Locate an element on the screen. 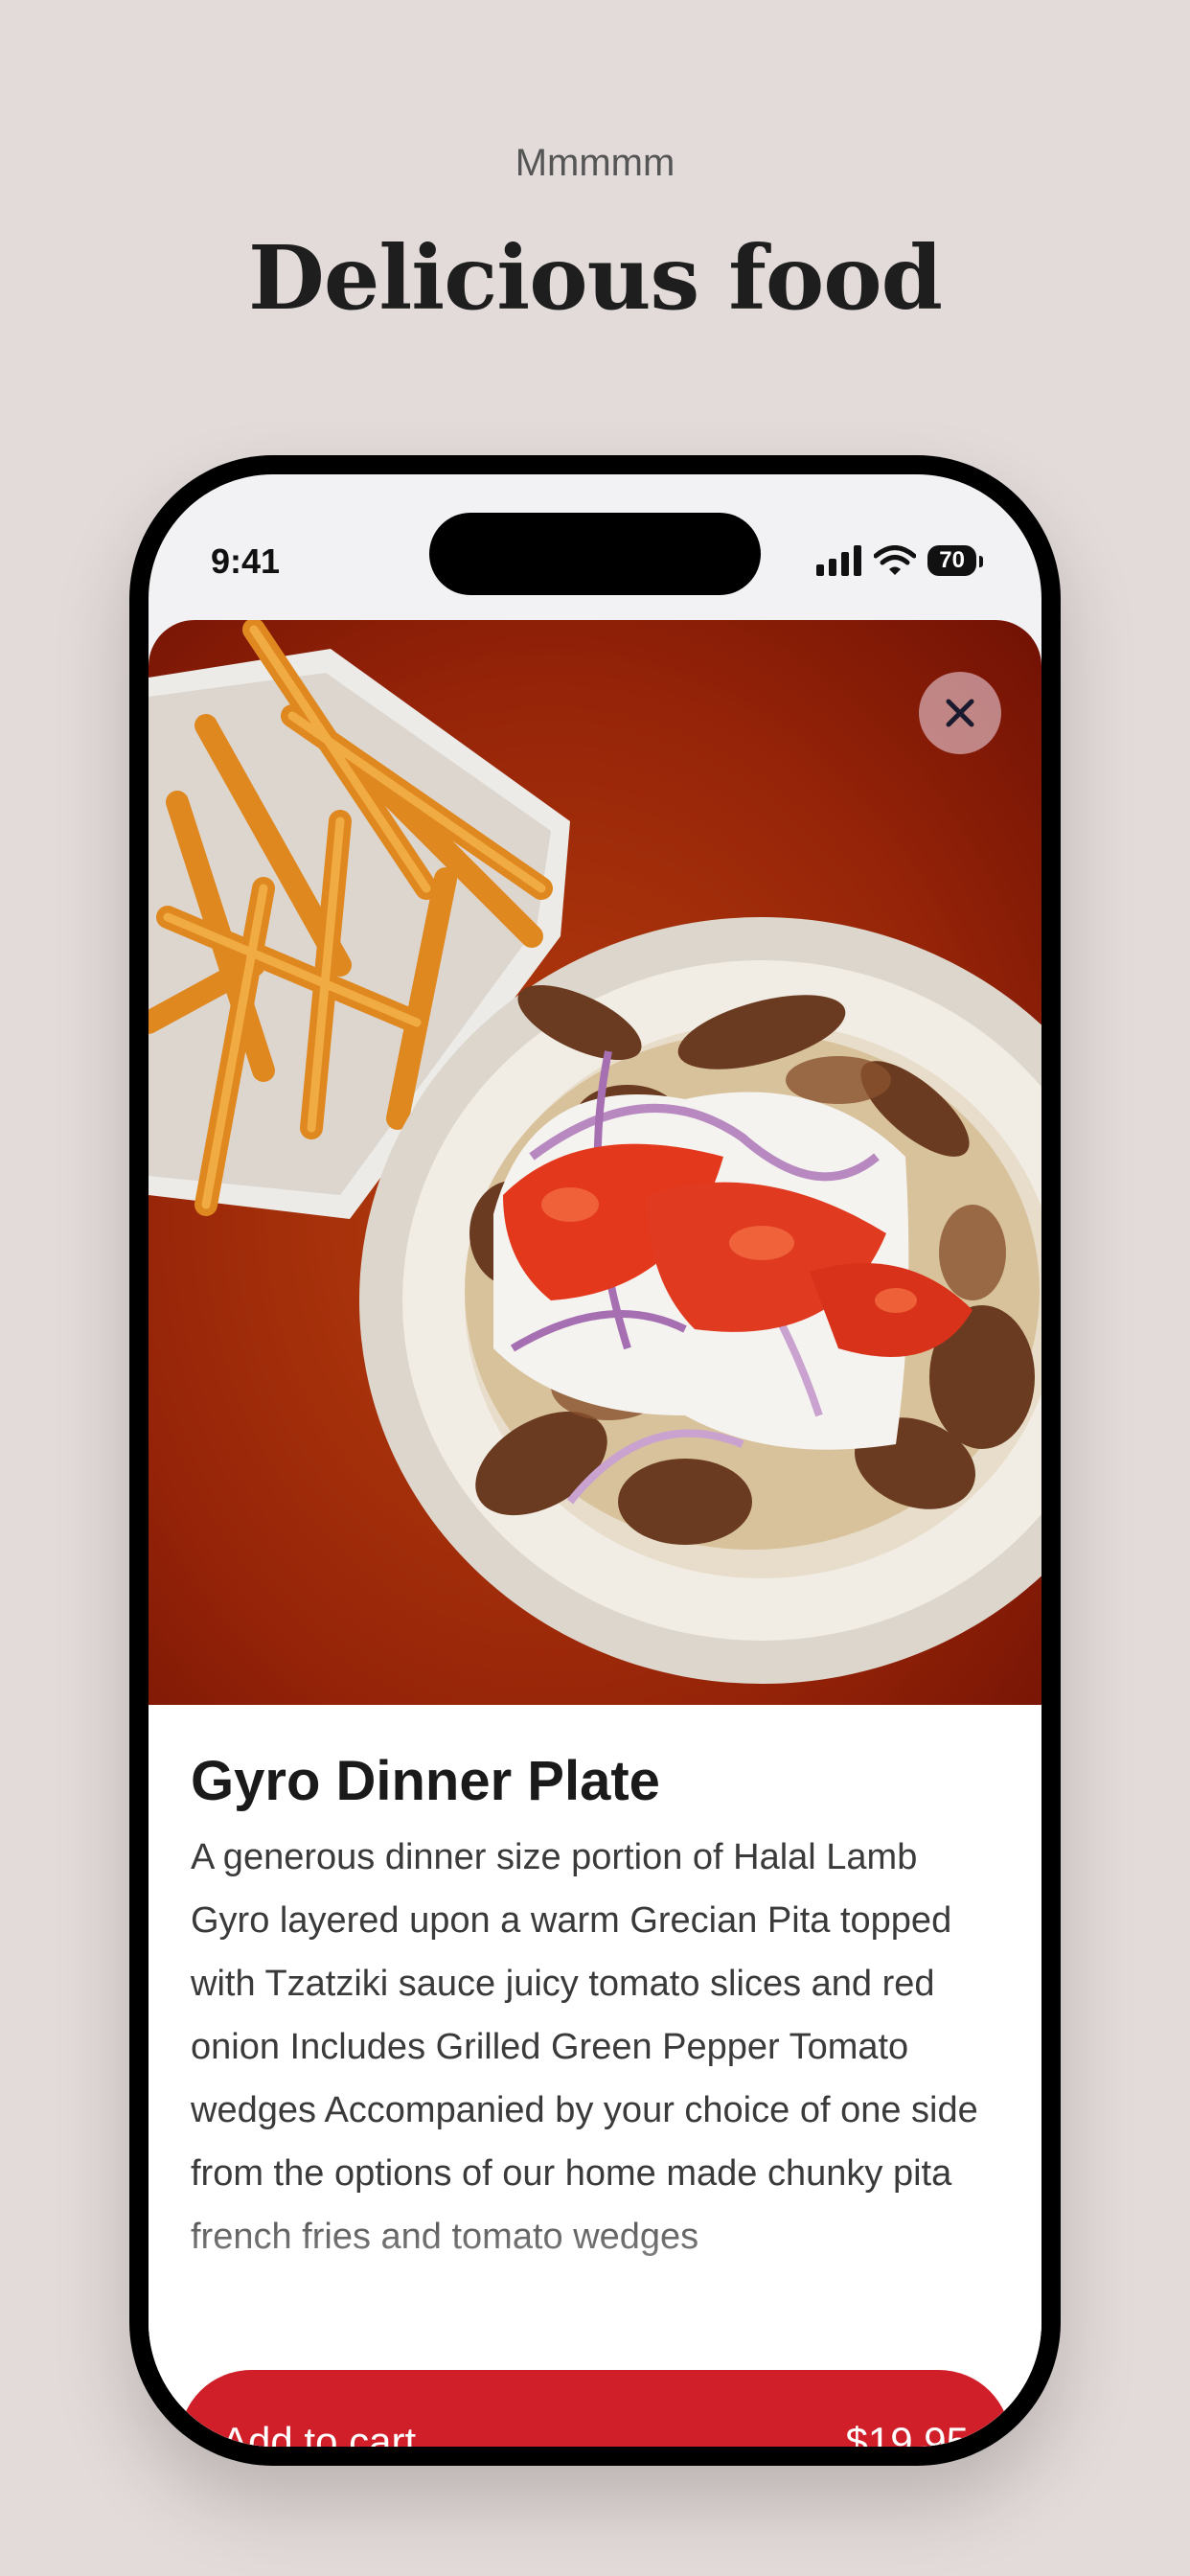 This screenshot has height=2576, width=1190. wifi-icon is located at coordinates (896, 560).